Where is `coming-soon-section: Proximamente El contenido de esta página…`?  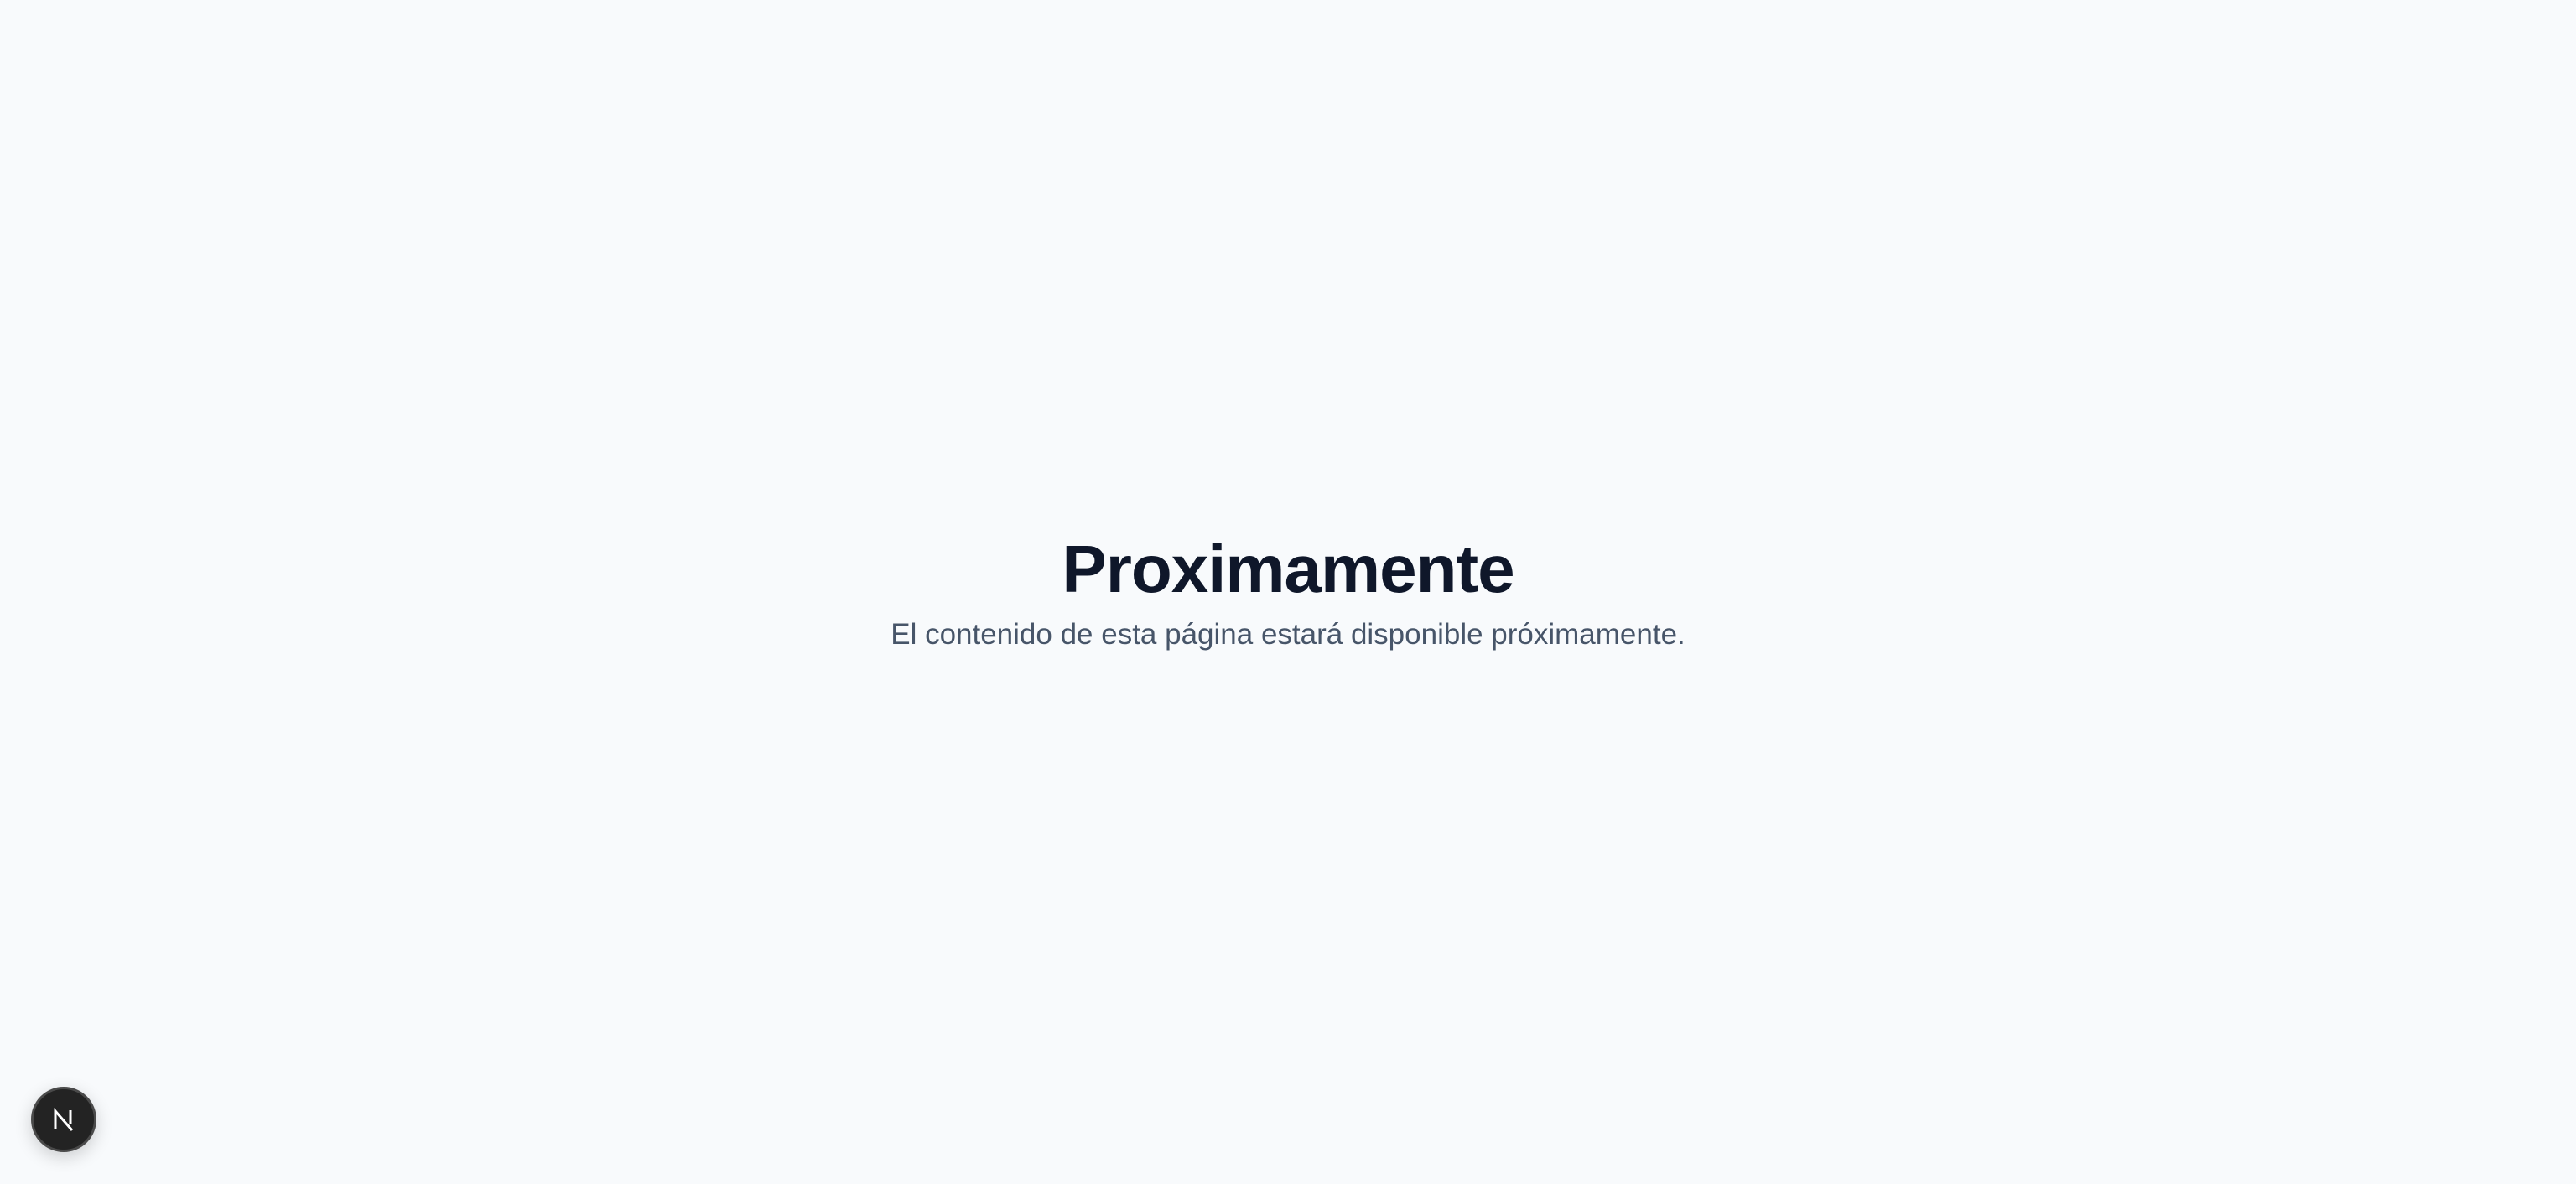
coming-soon-section: Proximamente El contenido de esta página… is located at coordinates (1288, 590).